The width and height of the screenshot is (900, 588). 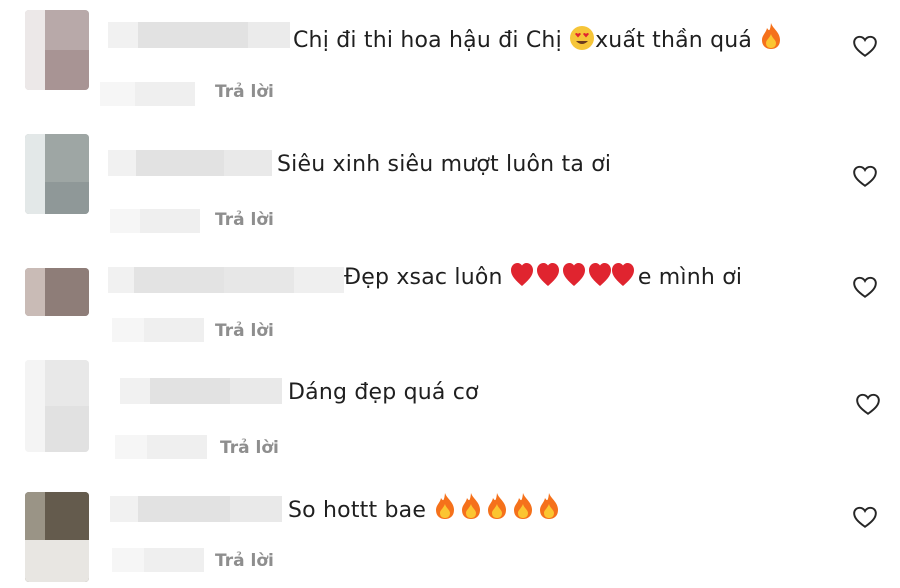 What do you see at coordinates (361, 510) in the screenshot?
I see `comment-text-part: So hottt bae` at bounding box center [361, 510].